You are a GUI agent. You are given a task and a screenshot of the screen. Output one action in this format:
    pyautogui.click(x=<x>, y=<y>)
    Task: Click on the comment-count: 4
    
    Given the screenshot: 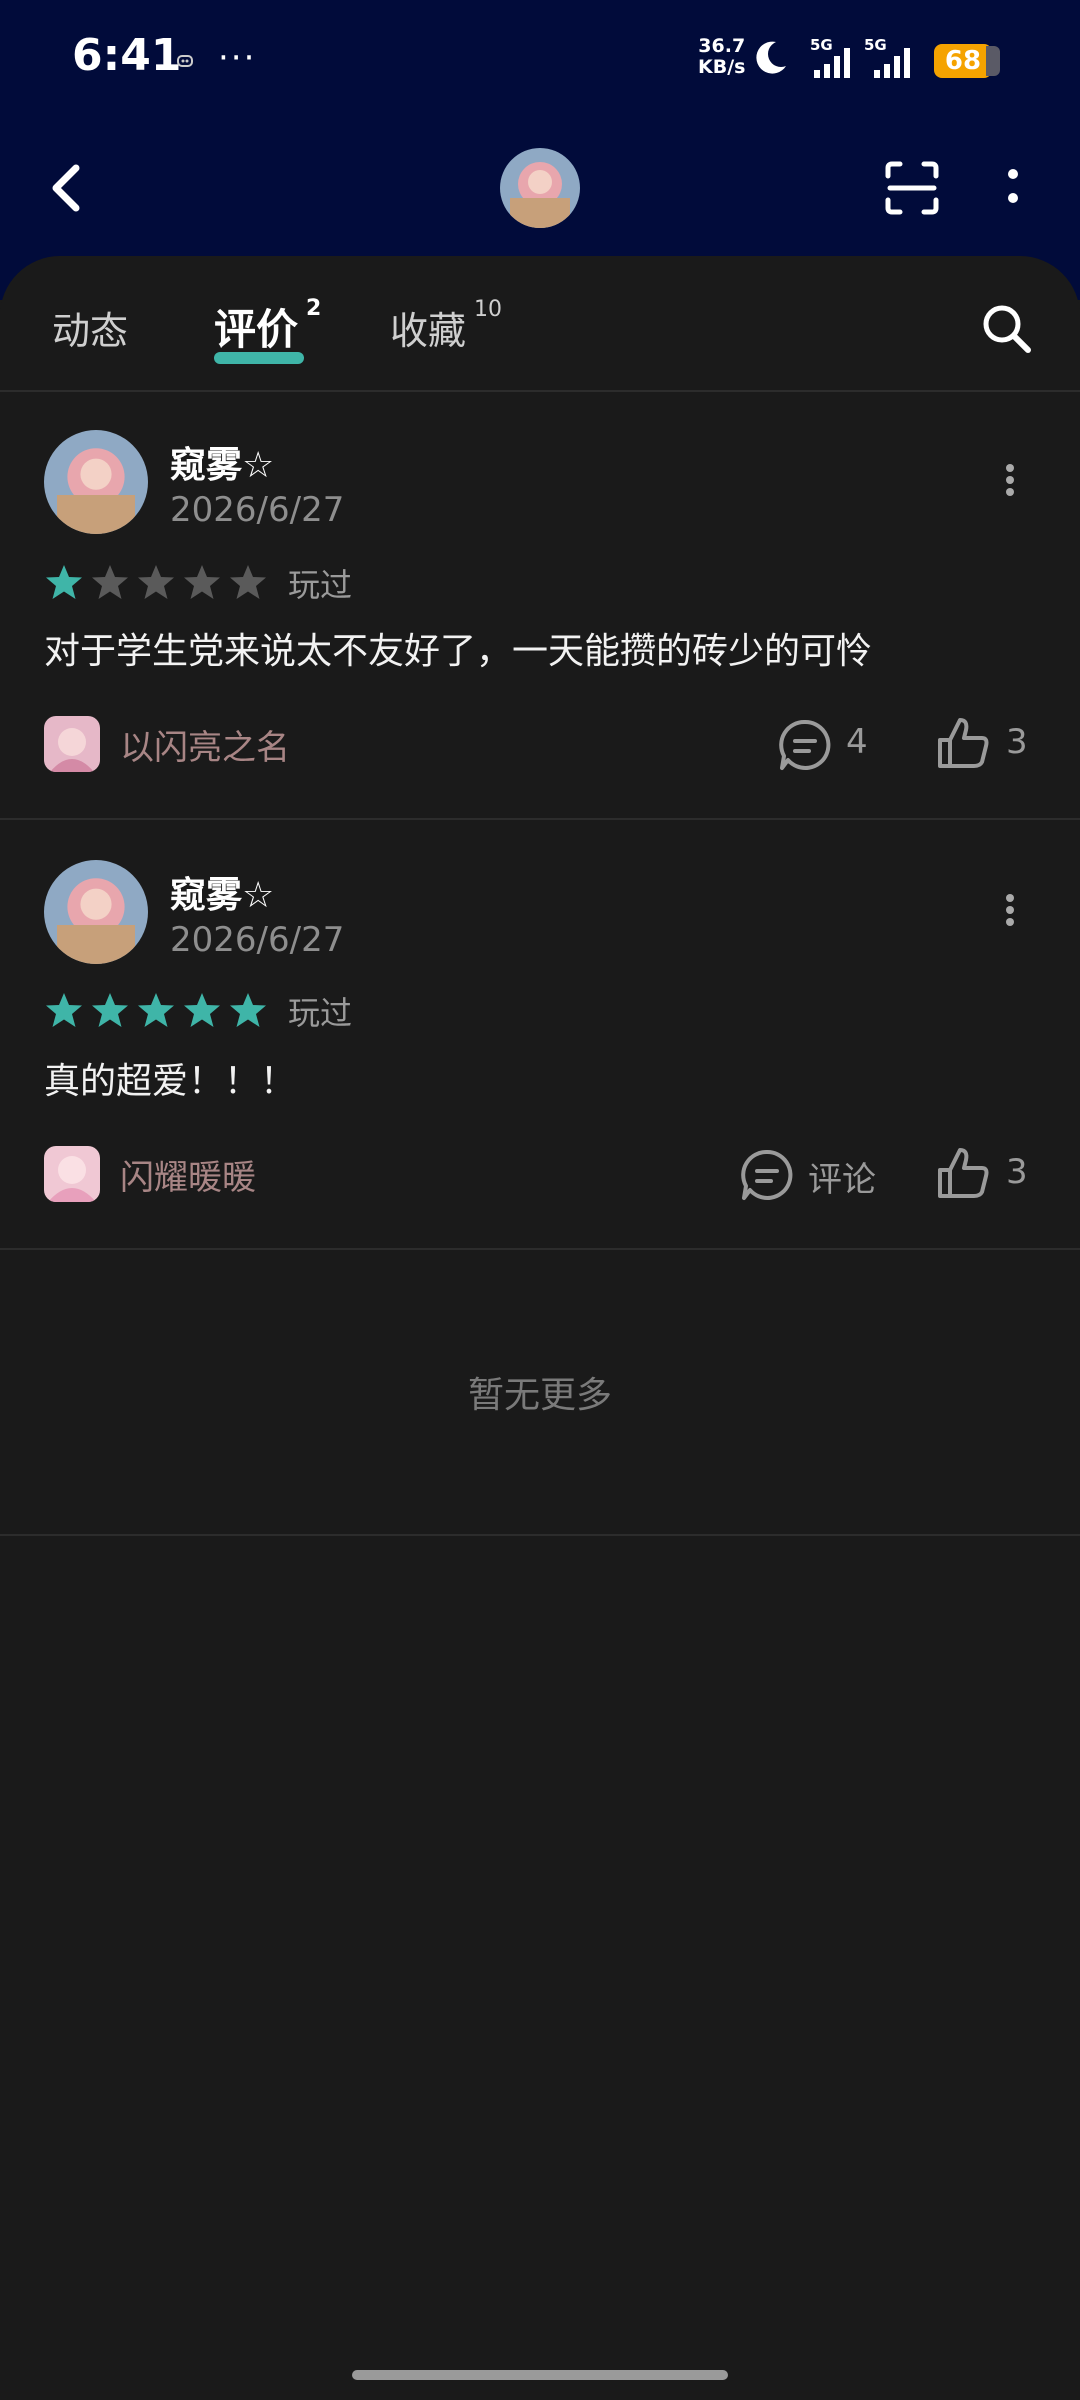 What is the action you would take?
    pyautogui.click(x=857, y=742)
    